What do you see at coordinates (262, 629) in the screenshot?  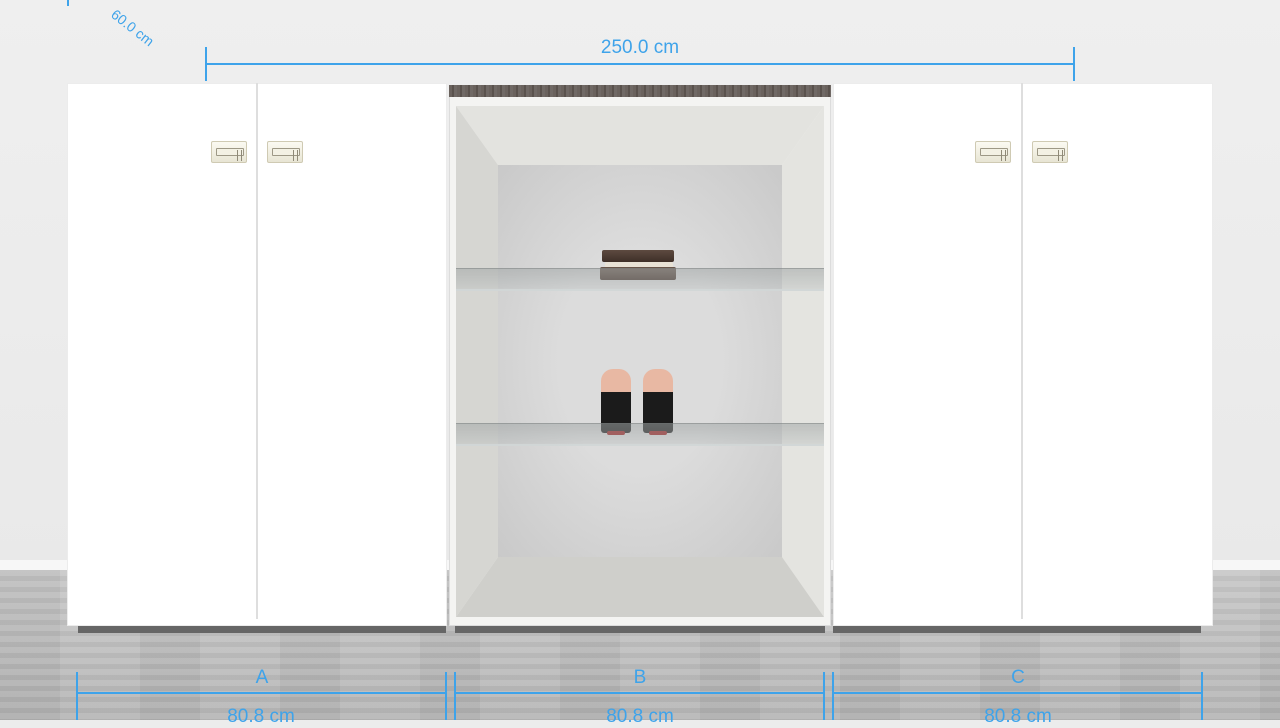 I see `plinth-a` at bounding box center [262, 629].